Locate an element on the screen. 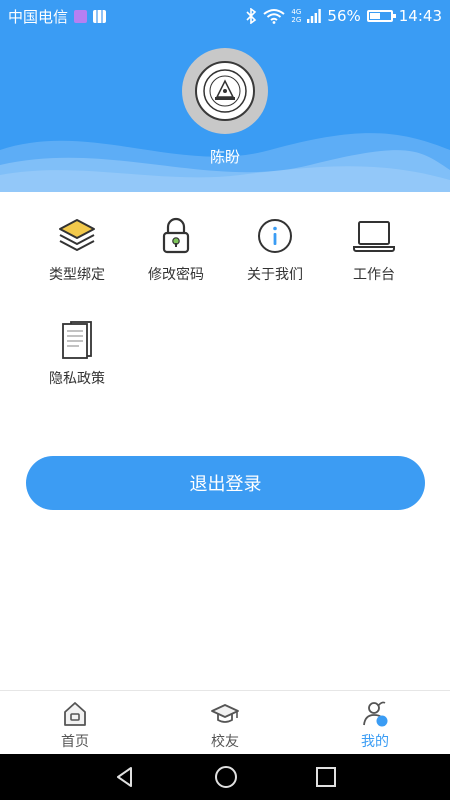 The height and width of the screenshot is (800, 450). menu-label: 隐私政策 is located at coordinates (77, 379).